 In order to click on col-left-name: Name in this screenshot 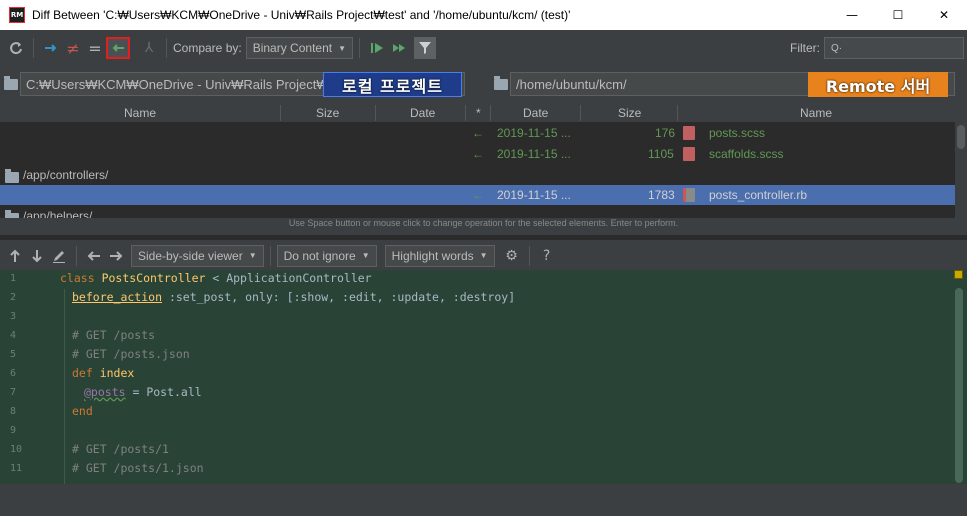, I will do `click(140, 113)`.